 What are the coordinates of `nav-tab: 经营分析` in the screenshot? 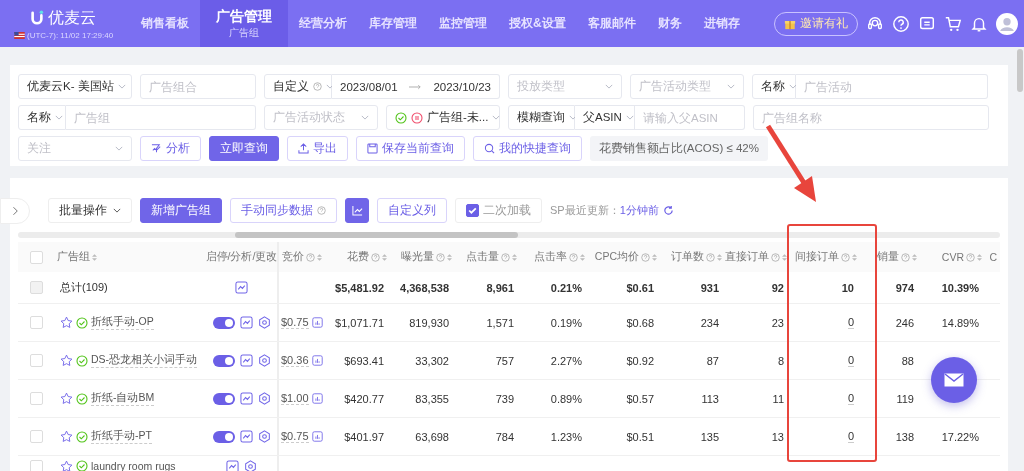 It's located at (323, 23).